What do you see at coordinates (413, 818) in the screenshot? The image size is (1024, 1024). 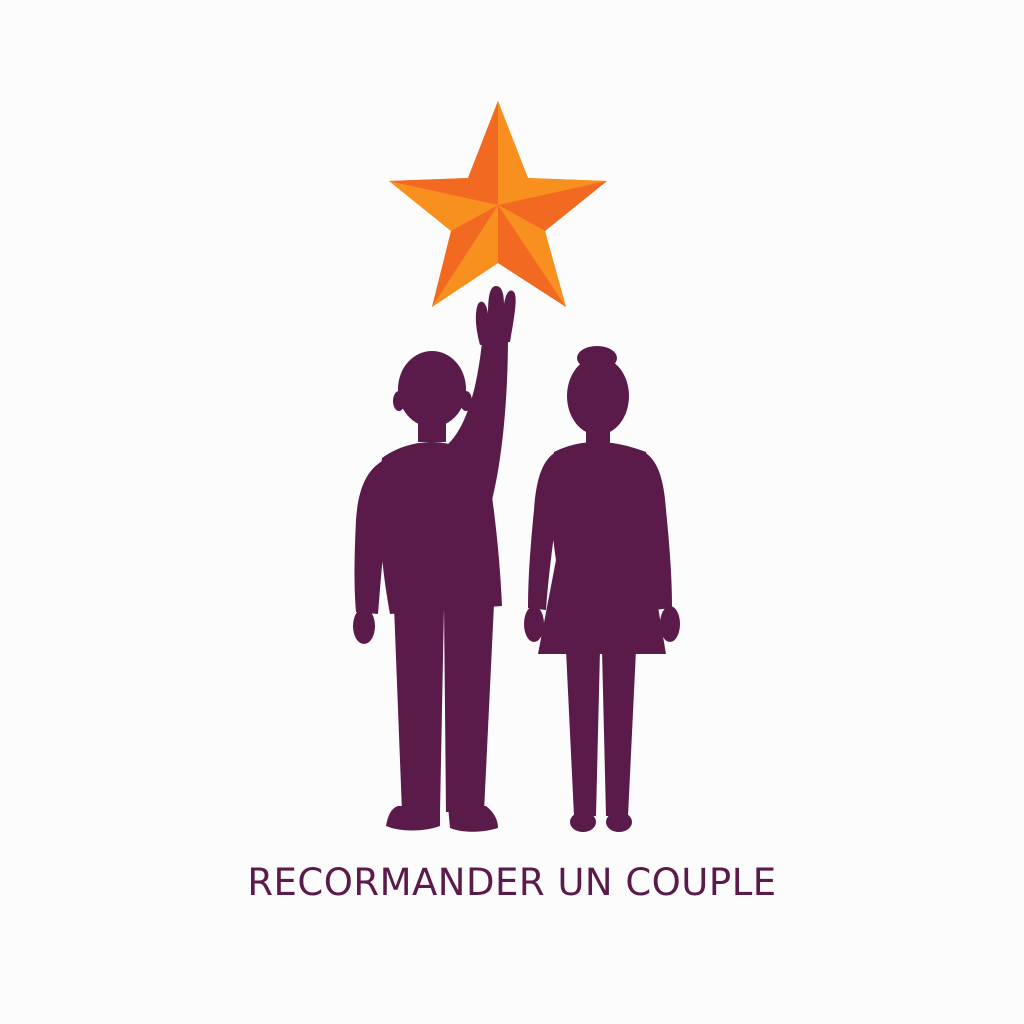 I see `man-left-shoe` at bounding box center [413, 818].